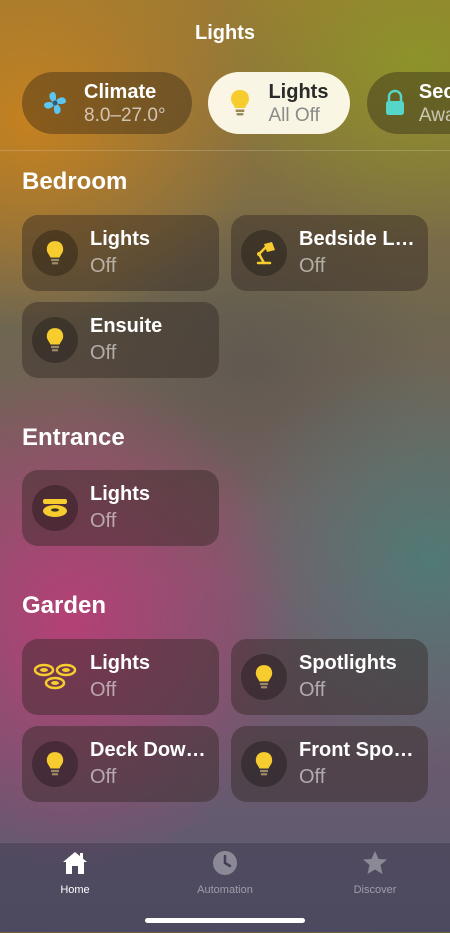 This screenshot has height=933, width=450. Describe the element at coordinates (126, 326) in the screenshot. I see `accessory-name: Ensuite` at that location.